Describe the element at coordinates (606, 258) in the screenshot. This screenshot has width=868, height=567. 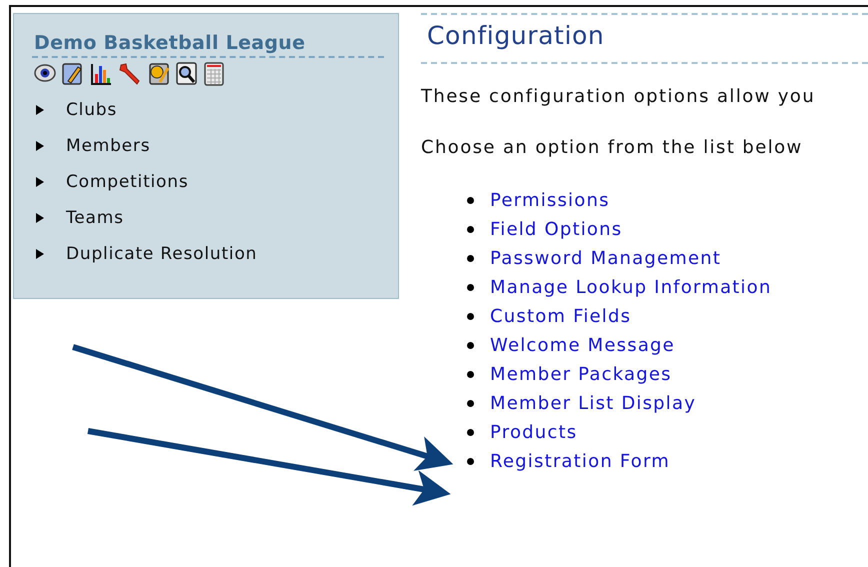
I see `option-link: Password Management` at that location.